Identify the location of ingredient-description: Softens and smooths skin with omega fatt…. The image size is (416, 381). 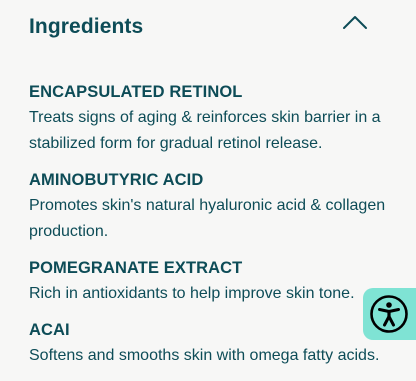
(204, 355).